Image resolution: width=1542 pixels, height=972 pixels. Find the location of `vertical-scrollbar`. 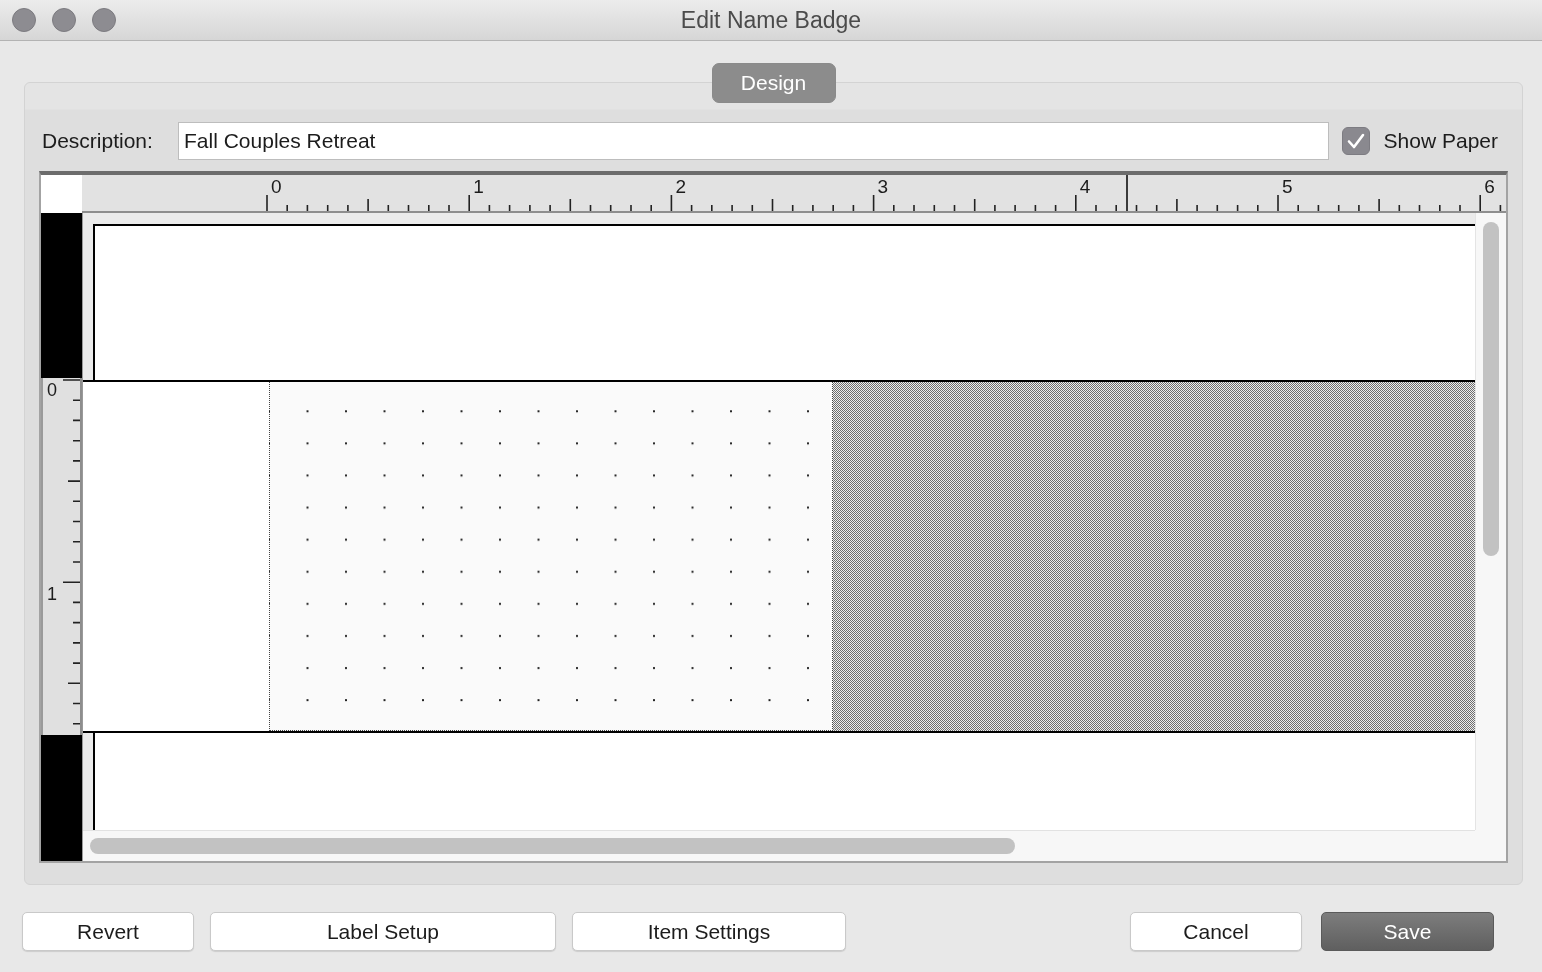

vertical-scrollbar is located at coordinates (1490, 521).